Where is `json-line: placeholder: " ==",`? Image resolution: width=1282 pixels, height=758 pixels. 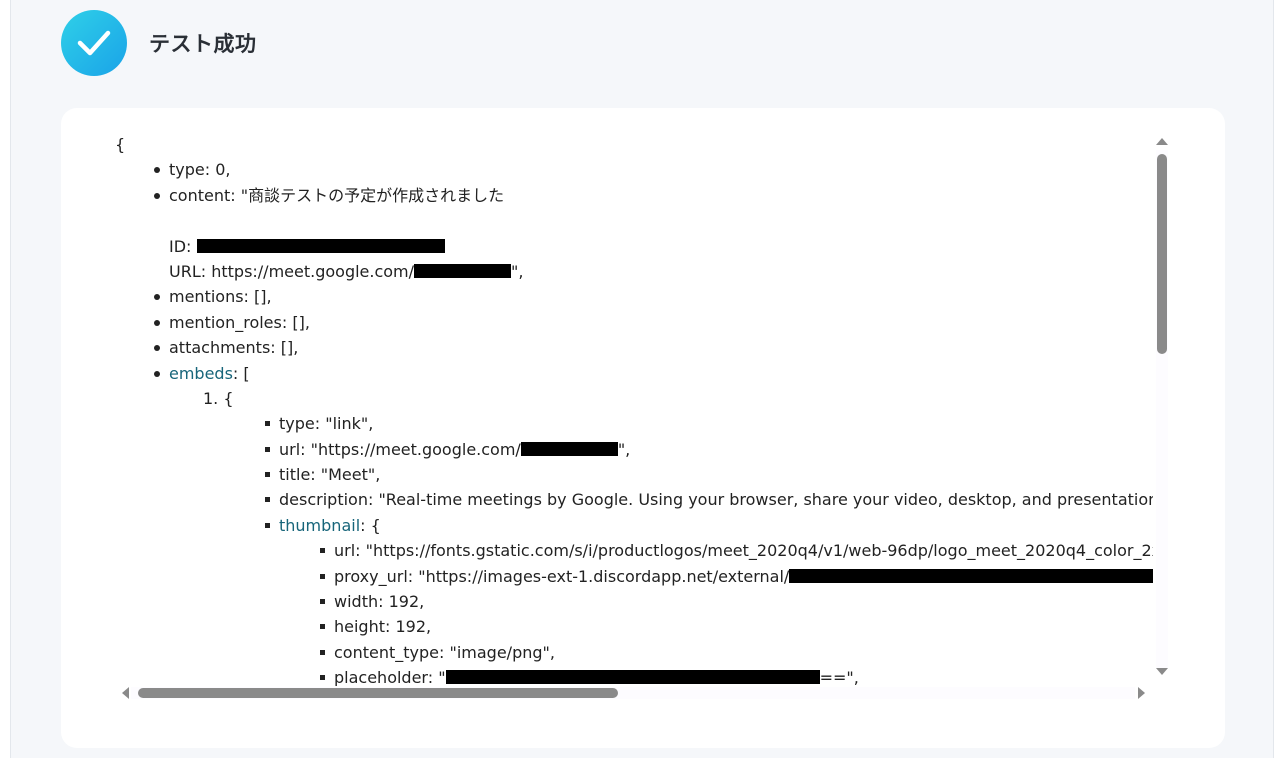
json-line: placeholder: " ==", is located at coordinates (634, 675).